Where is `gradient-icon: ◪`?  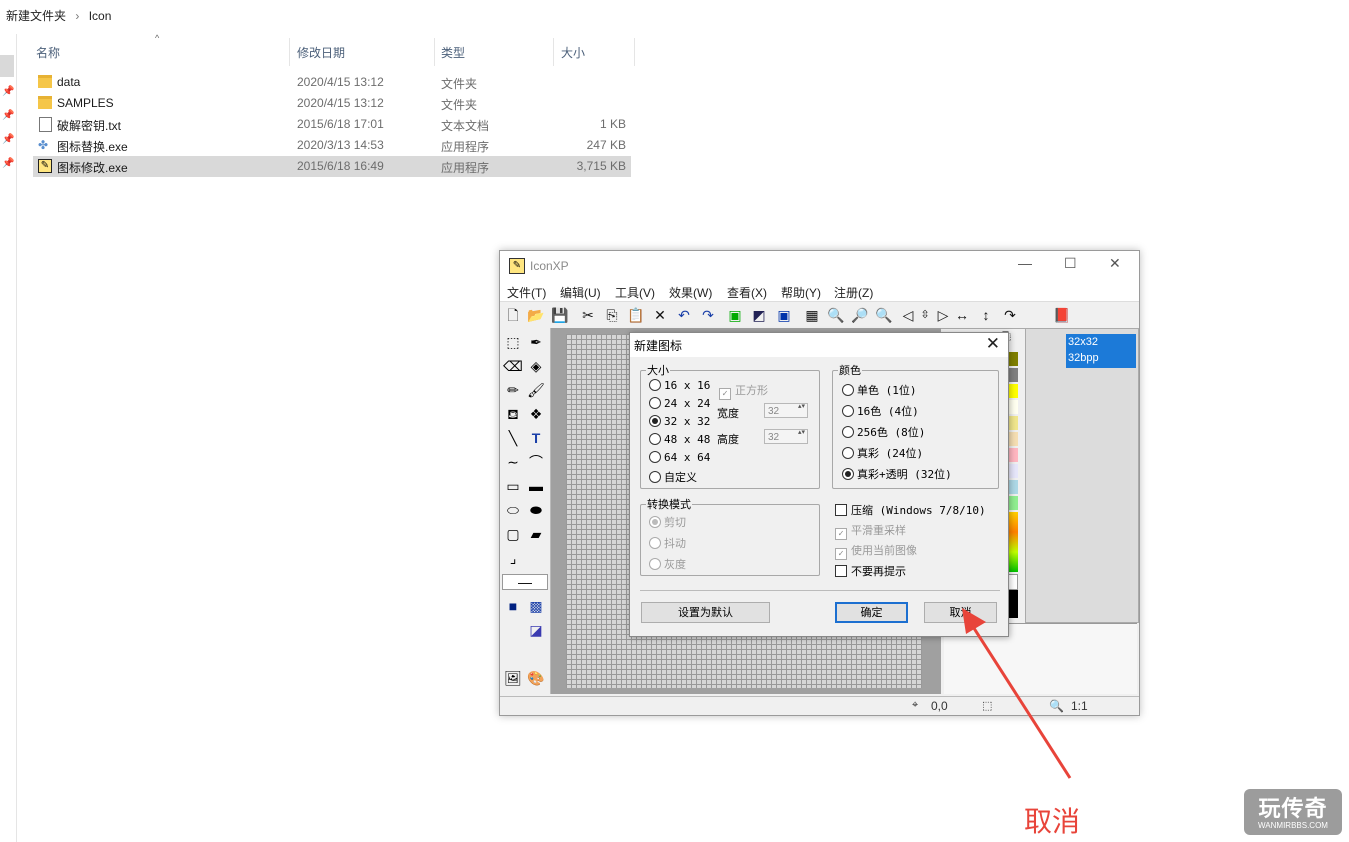 gradient-icon: ◪ is located at coordinates (536, 630).